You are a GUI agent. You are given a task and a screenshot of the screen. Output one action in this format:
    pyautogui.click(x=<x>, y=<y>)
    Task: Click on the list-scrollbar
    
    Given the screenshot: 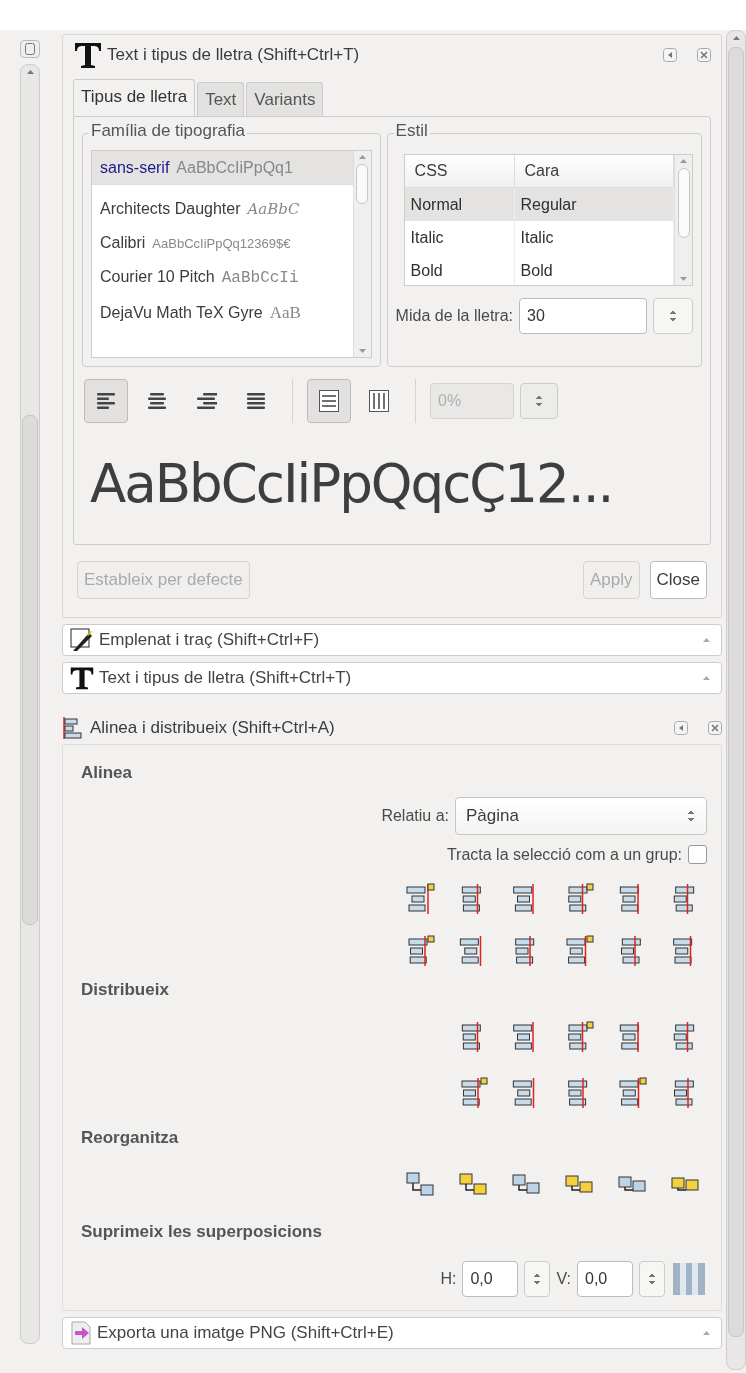 What is the action you would take?
    pyautogui.click(x=361, y=254)
    